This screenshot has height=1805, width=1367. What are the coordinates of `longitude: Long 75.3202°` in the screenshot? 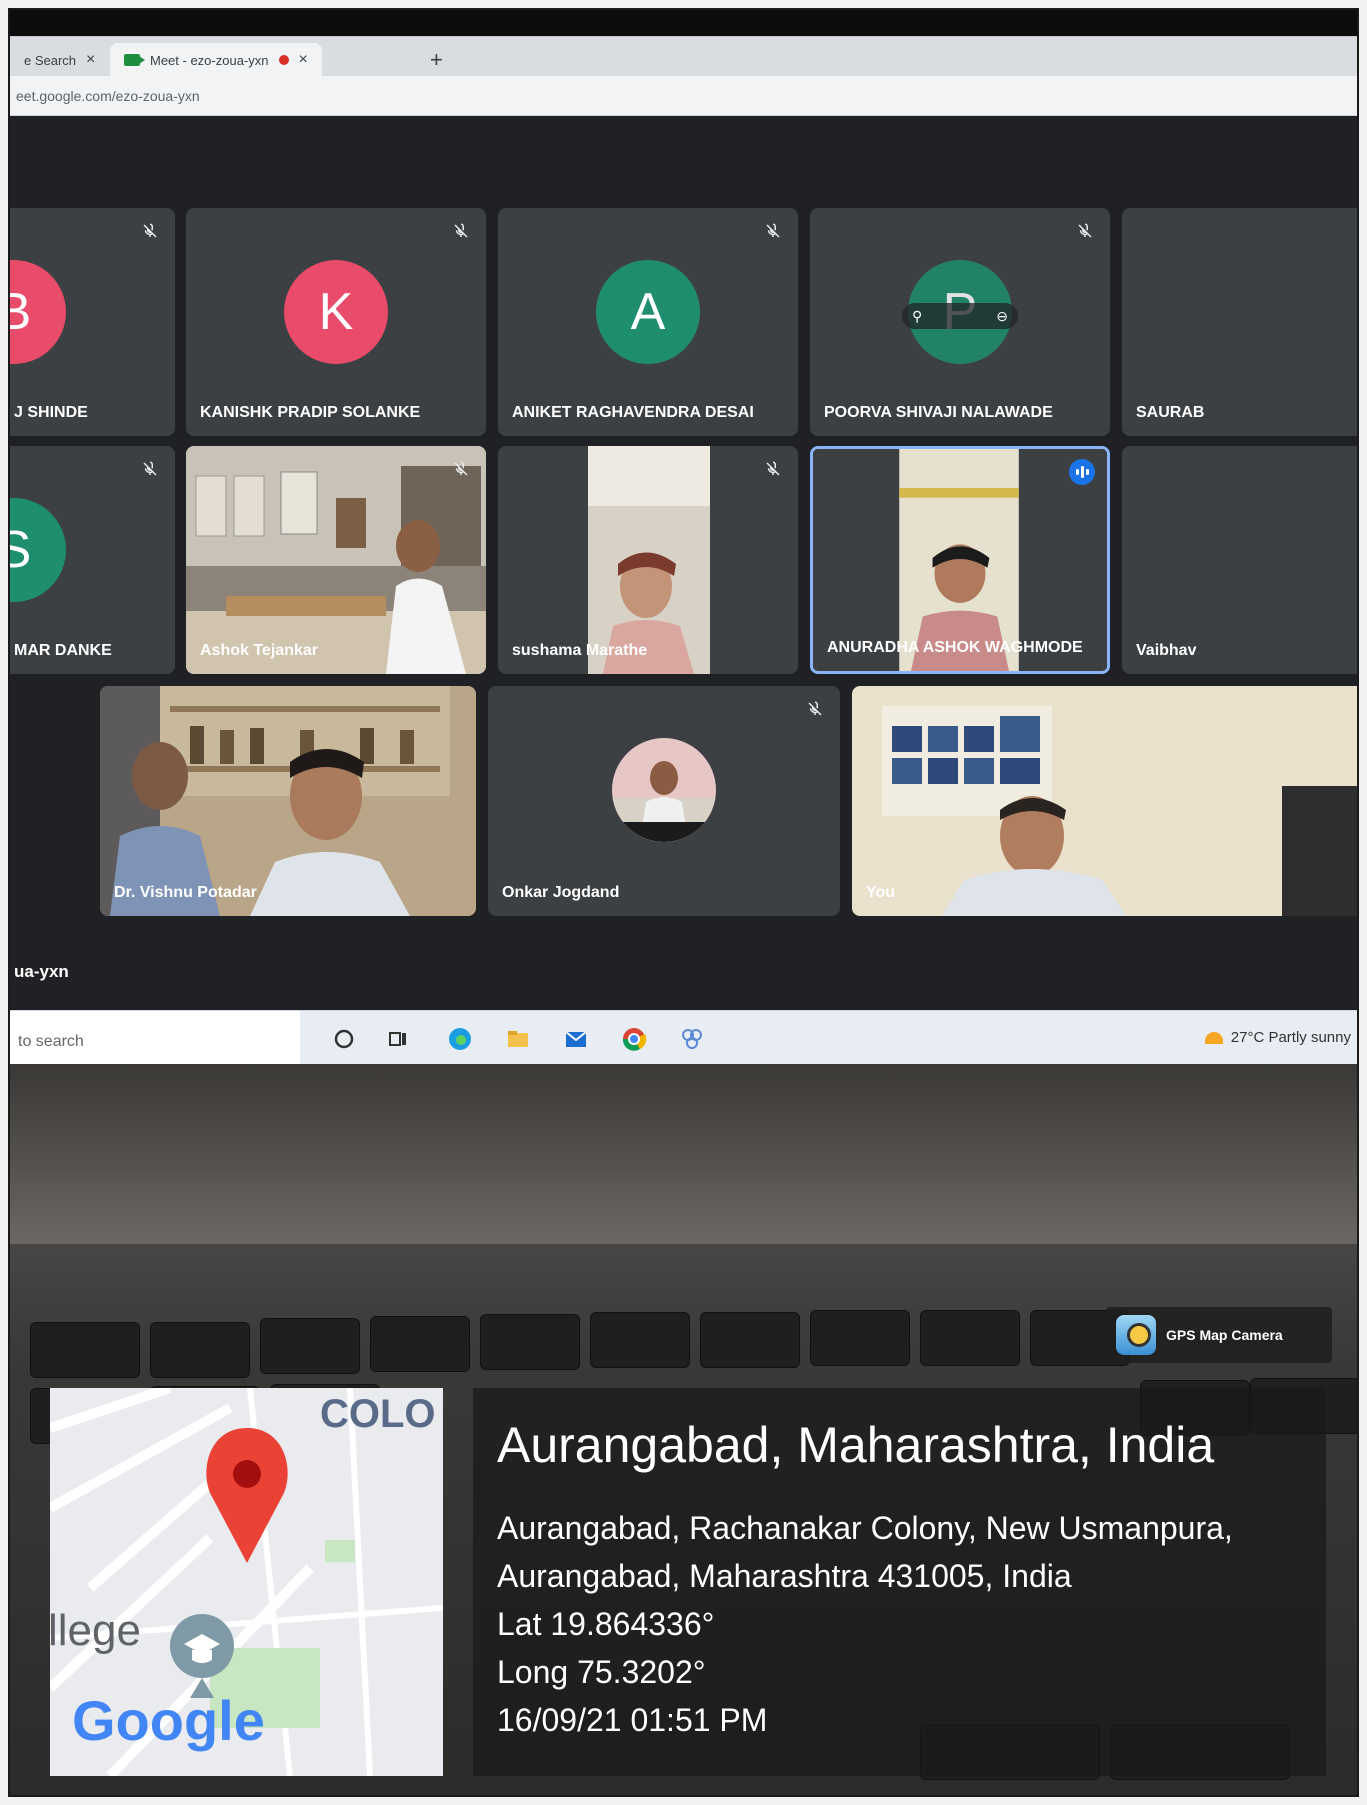 It's located at (601, 1672).